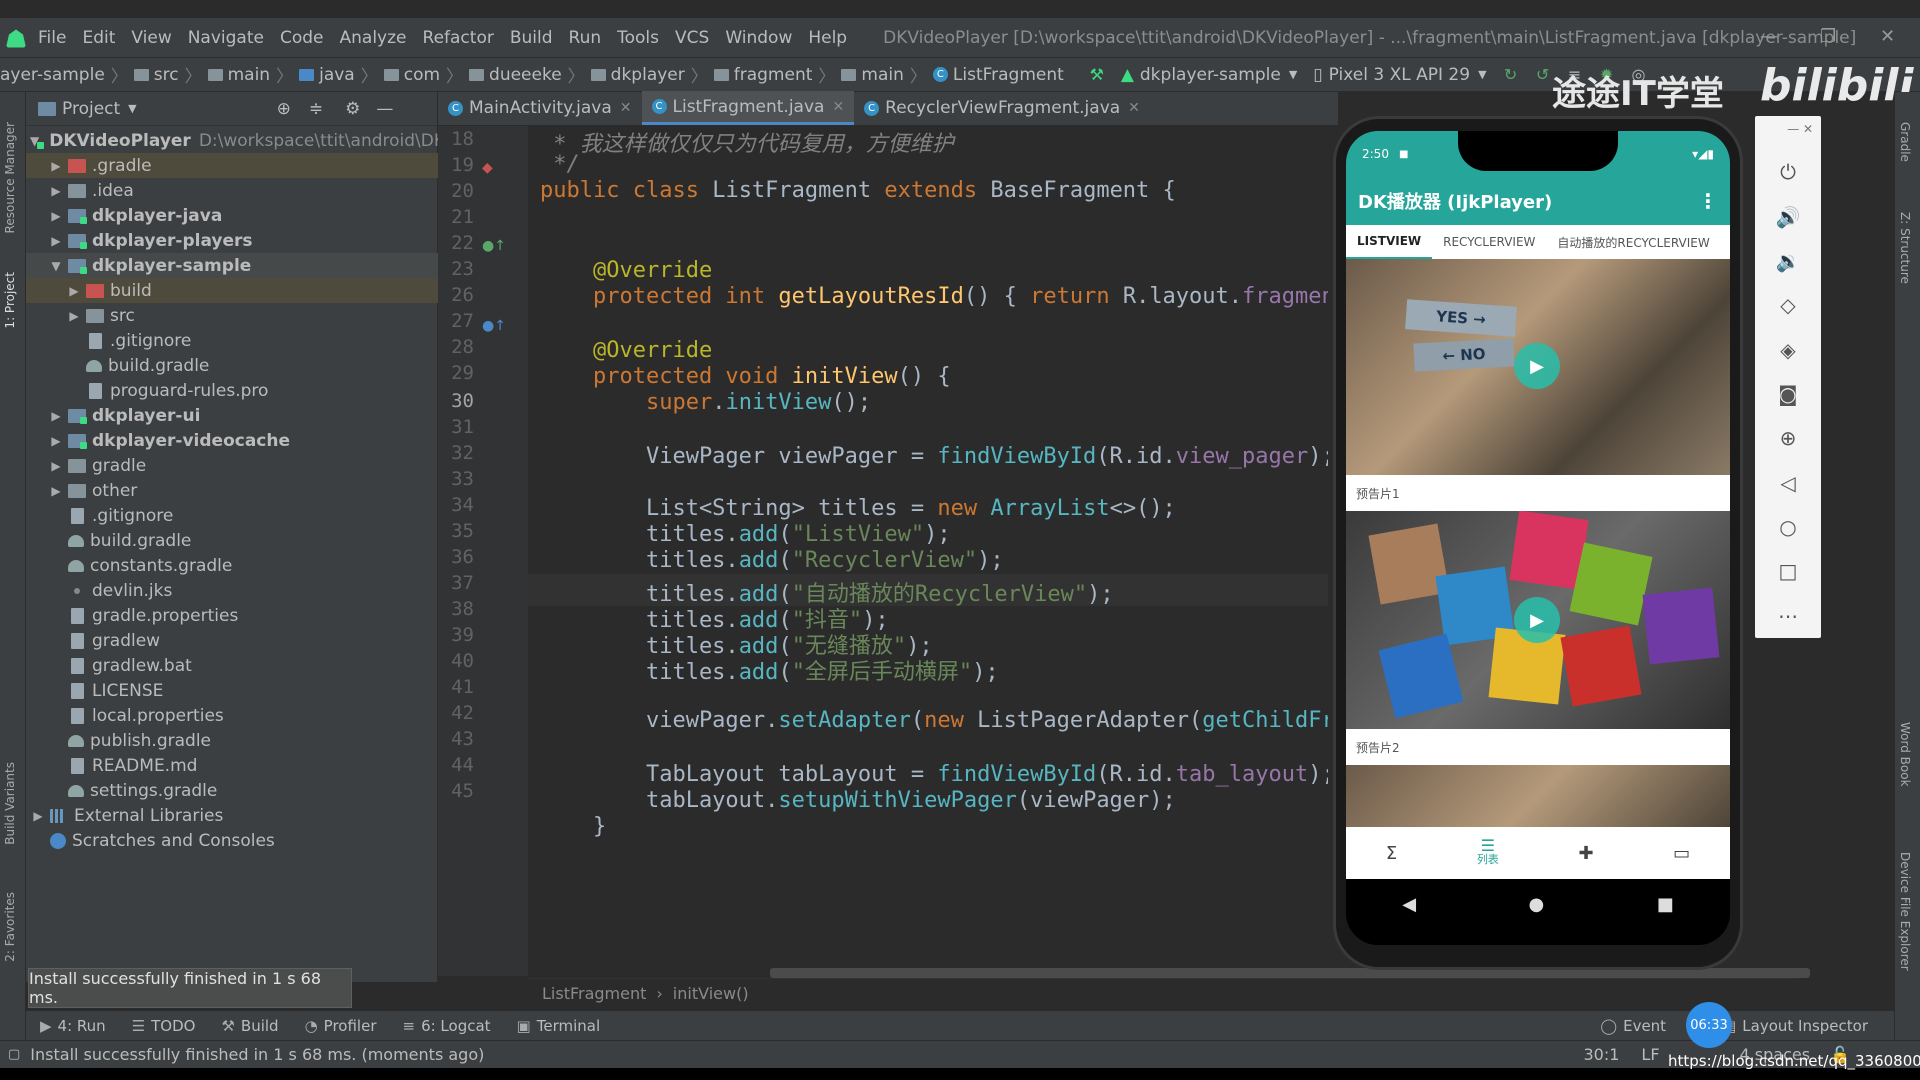 The image size is (1920, 1080). What do you see at coordinates (56, 266) in the screenshot?
I see `expand-arrow-icon: ▼` at bounding box center [56, 266].